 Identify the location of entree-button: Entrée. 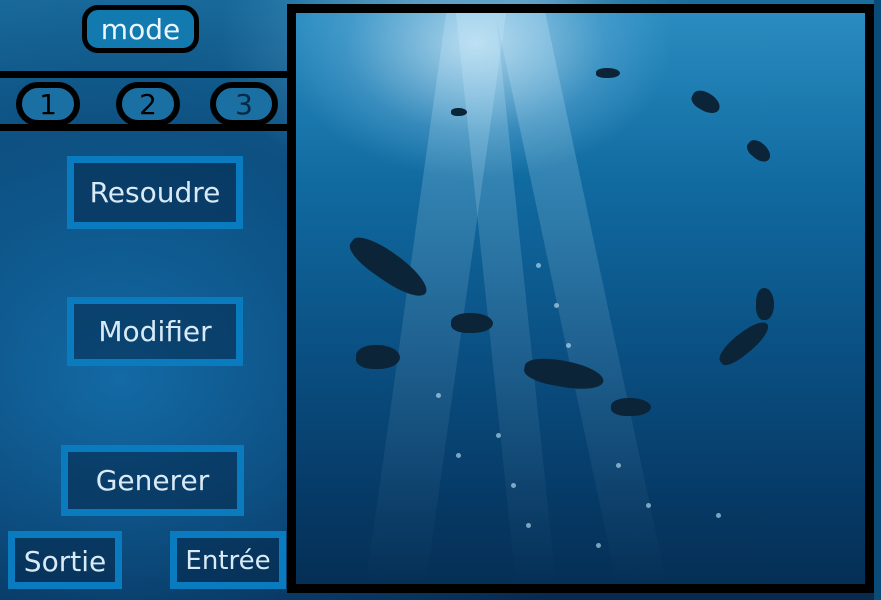
(228, 560).